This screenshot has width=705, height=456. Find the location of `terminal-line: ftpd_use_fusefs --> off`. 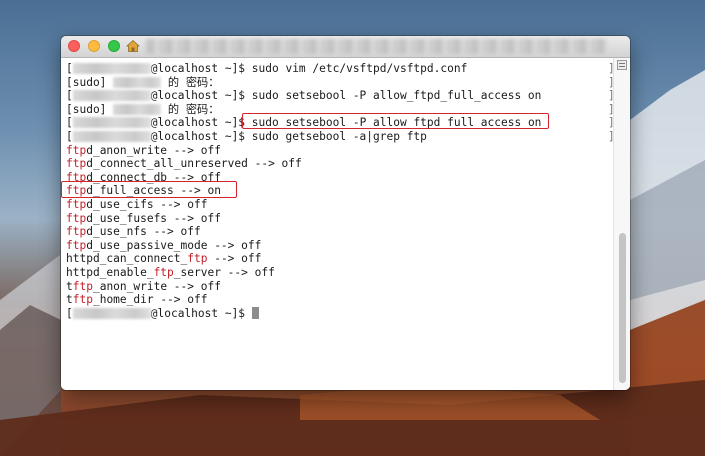

terminal-line: ftpd_use_fusefs --> off is located at coordinates (143, 218).